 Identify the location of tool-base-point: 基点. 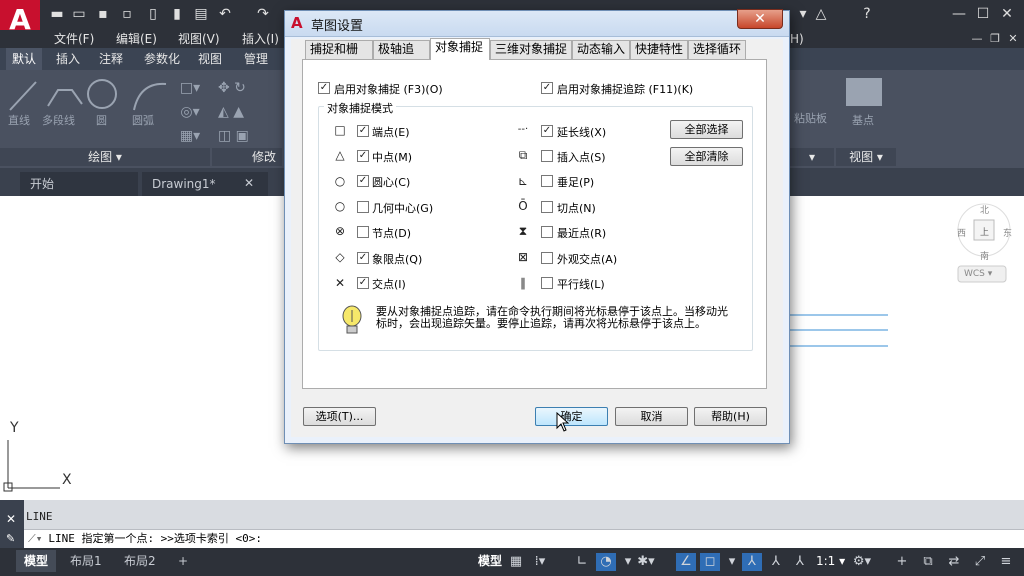
(863, 120).